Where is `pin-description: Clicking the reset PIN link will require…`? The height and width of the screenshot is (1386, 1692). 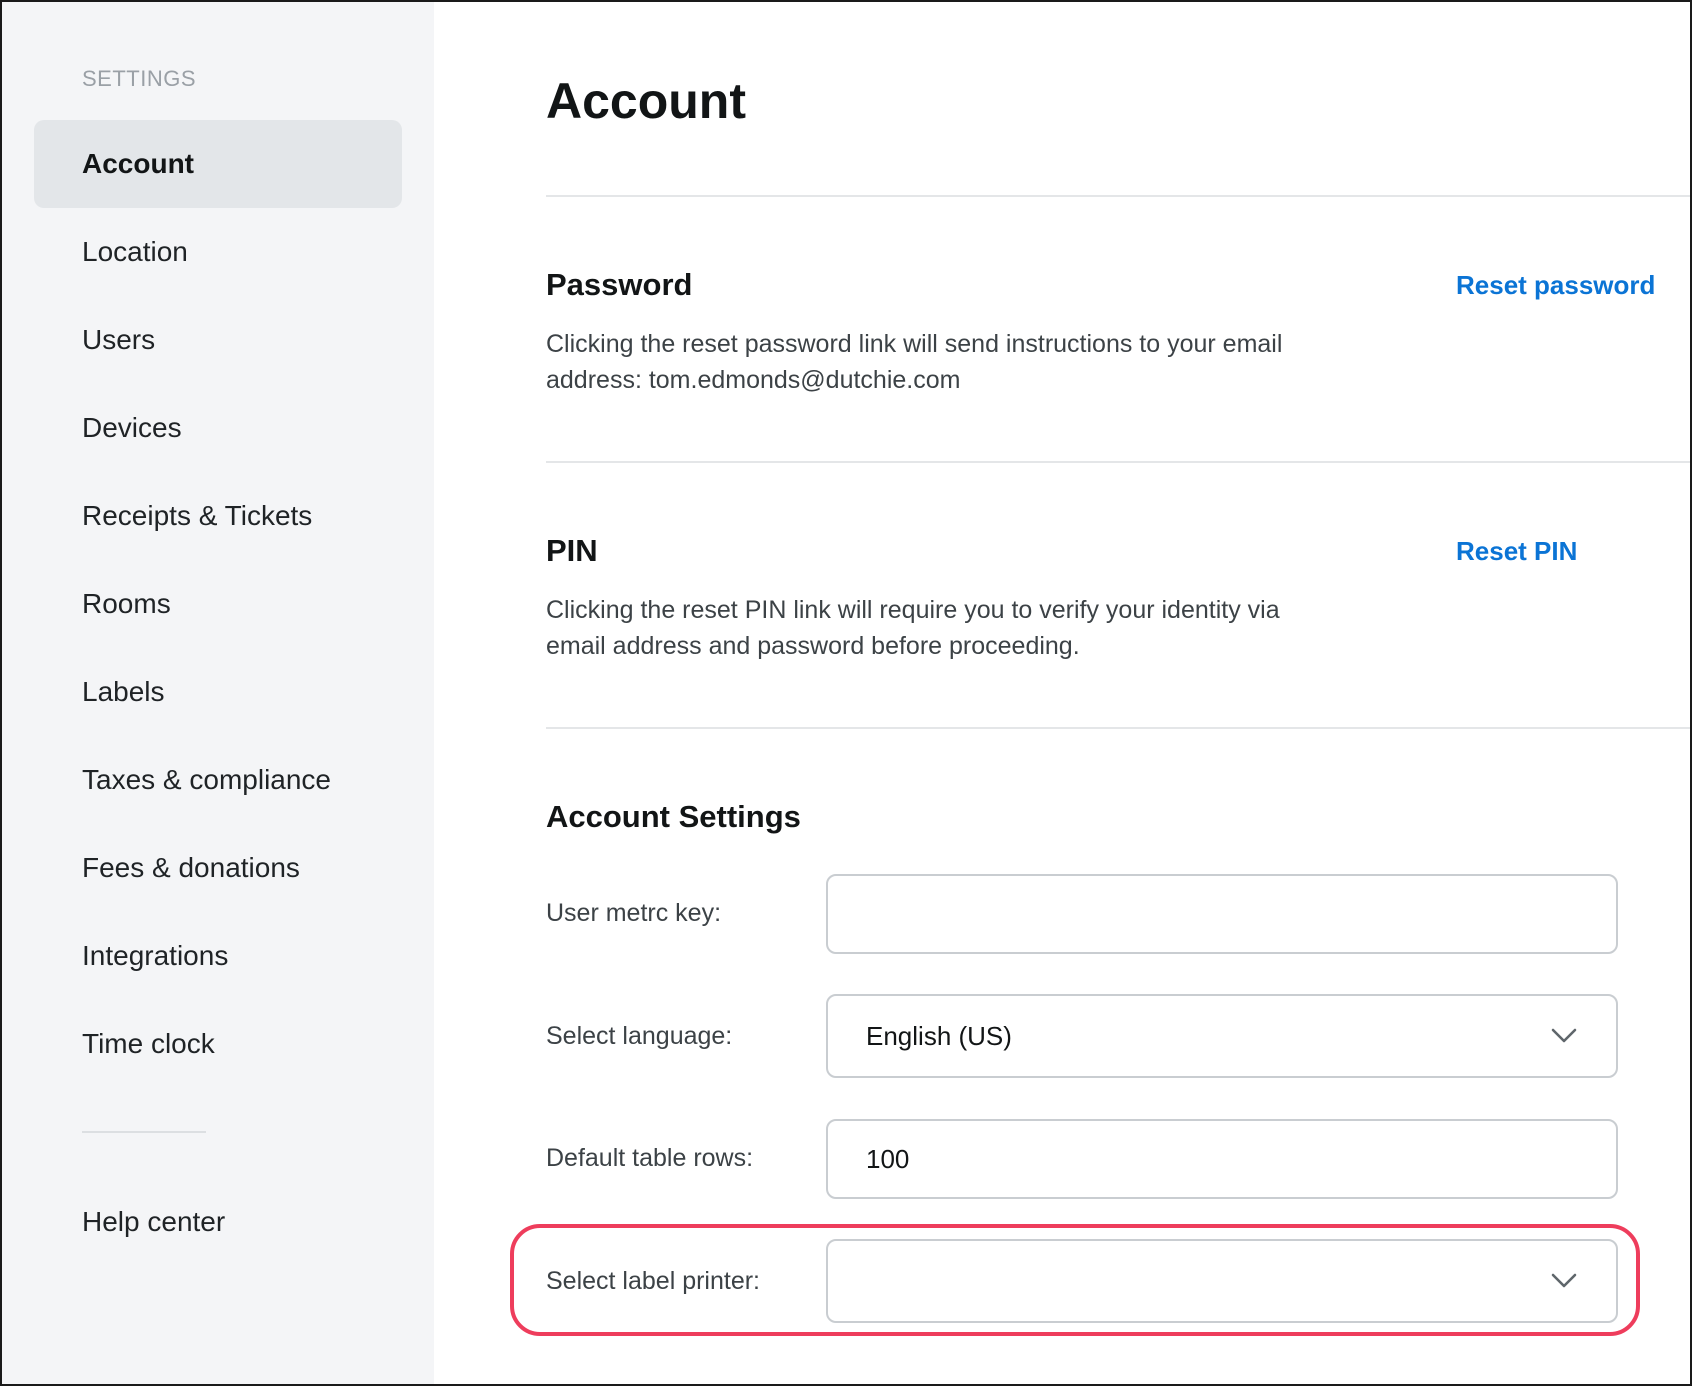 pin-description: Clicking the reset PIN link will require… is located at coordinates (913, 628).